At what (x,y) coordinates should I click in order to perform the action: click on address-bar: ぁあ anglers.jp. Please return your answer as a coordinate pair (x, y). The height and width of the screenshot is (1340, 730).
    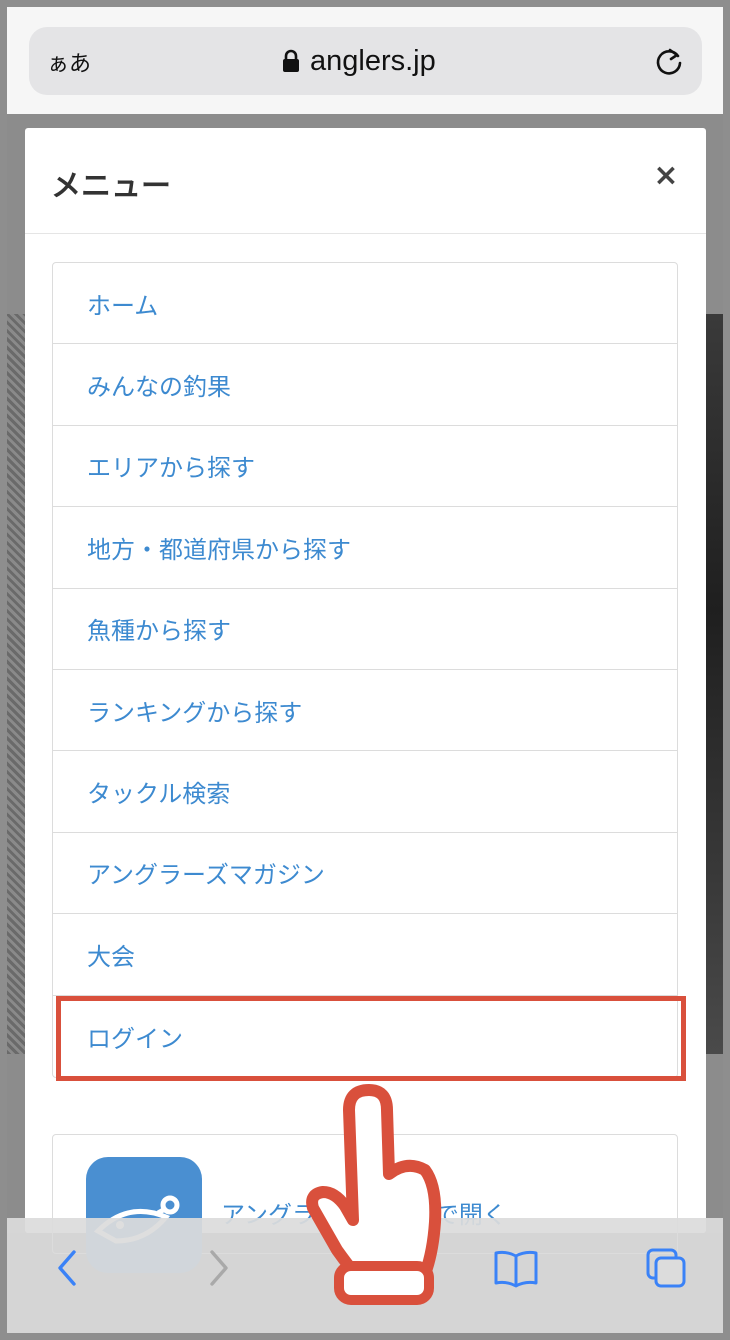
    Looking at the image, I should click on (365, 61).